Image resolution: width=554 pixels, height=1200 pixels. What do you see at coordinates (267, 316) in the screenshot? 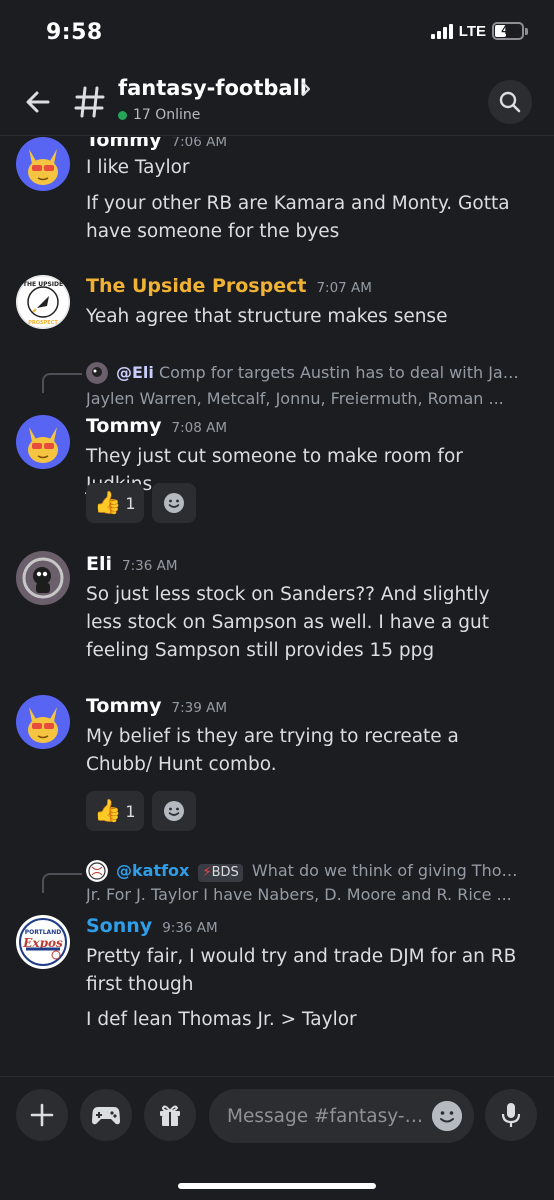
I see `message-text: Yeah agree that structure makes sense` at bounding box center [267, 316].